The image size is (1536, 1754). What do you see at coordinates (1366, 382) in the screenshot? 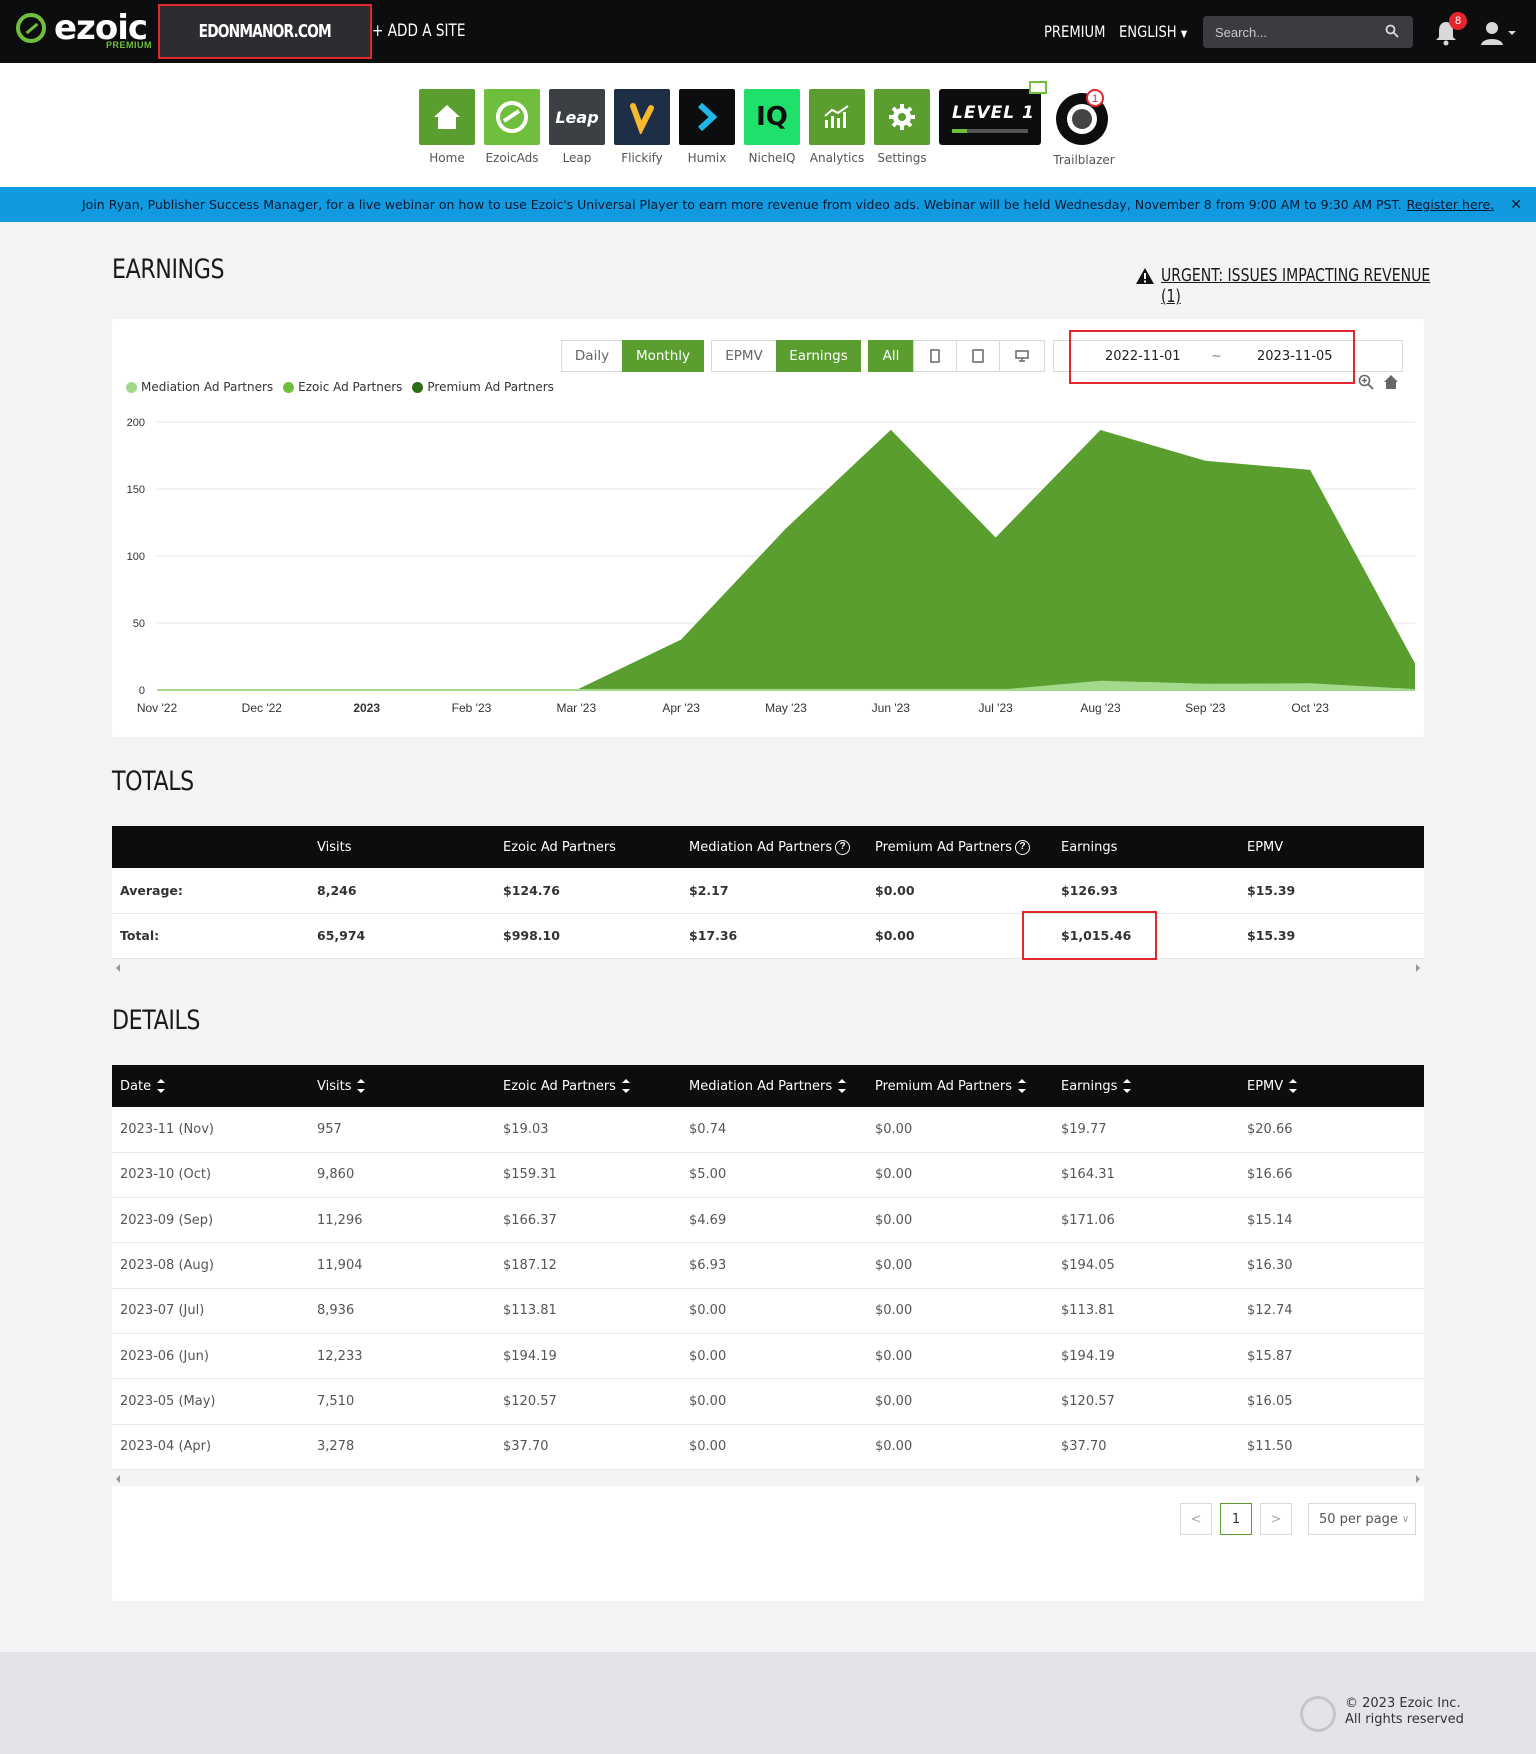
I see `zoom-icon` at bounding box center [1366, 382].